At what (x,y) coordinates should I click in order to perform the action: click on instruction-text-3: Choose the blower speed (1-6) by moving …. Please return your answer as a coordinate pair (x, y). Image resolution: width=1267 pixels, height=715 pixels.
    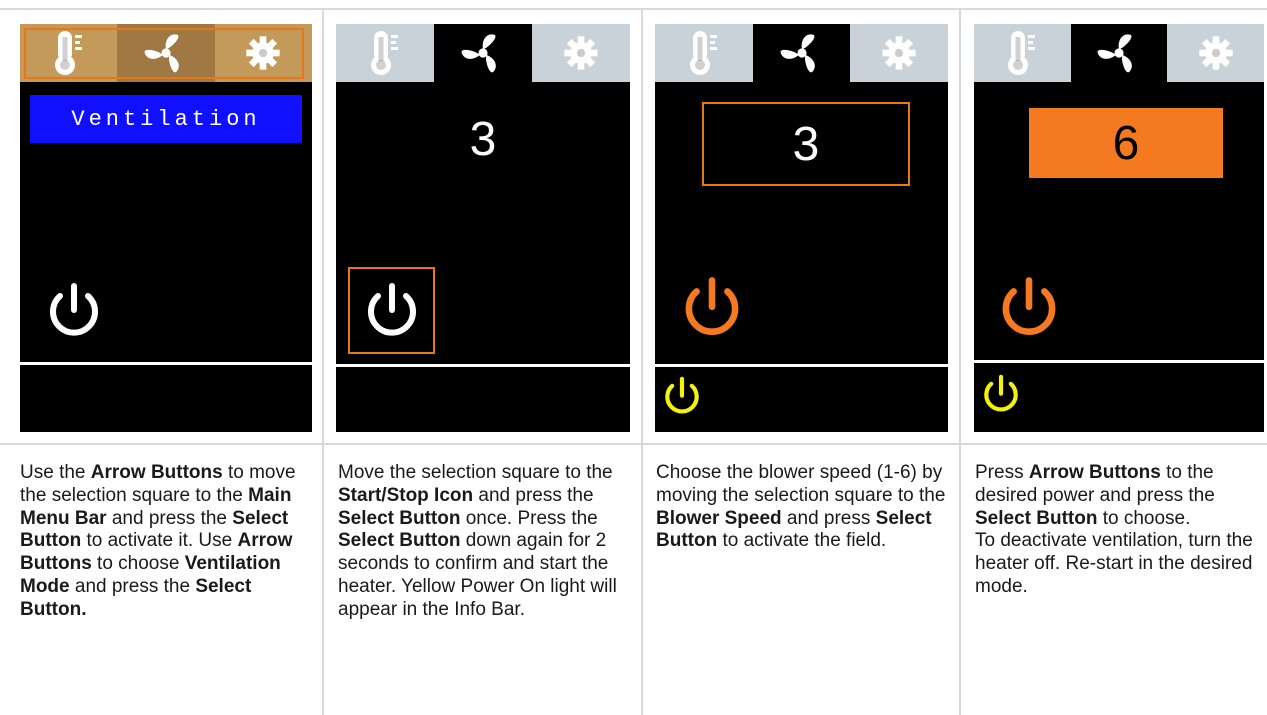
    Looking at the image, I should click on (801, 507).